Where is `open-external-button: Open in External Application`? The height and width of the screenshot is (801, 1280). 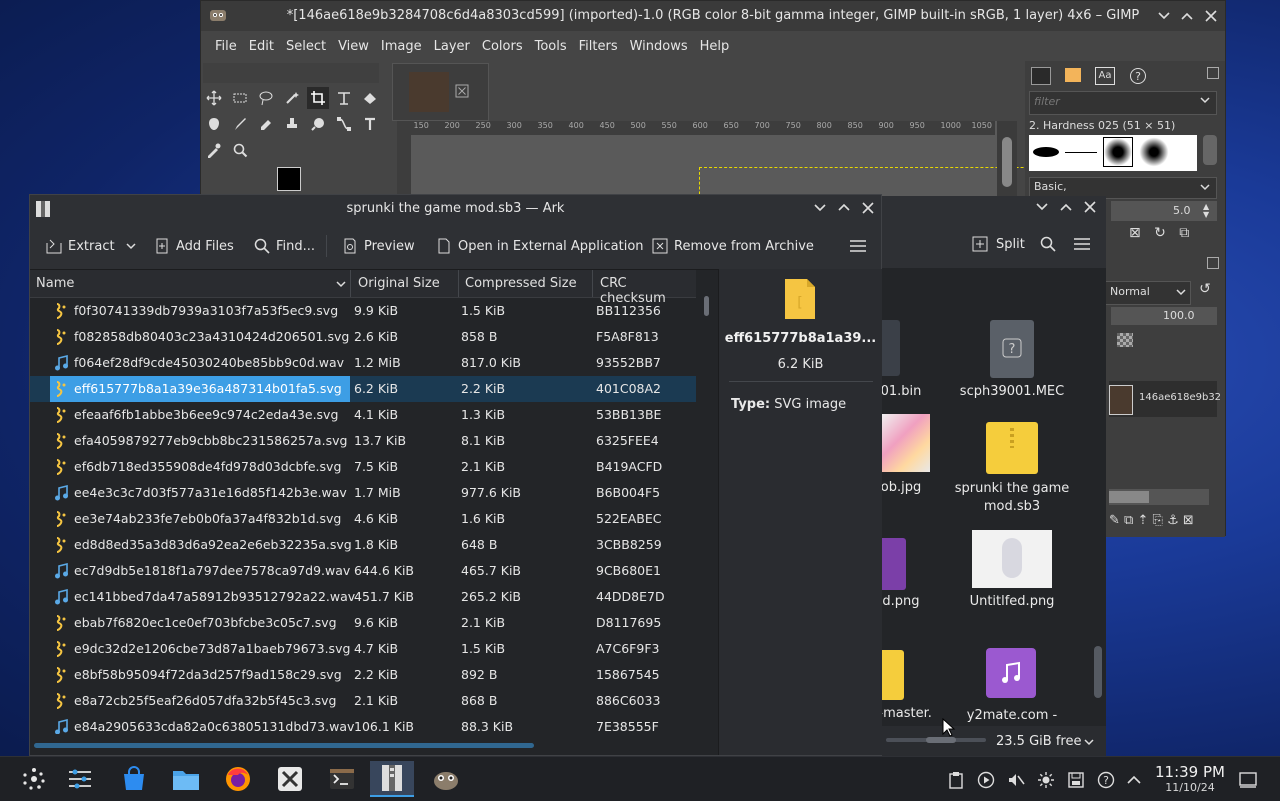
open-external-button: Open in External Application is located at coordinates (540, 246).